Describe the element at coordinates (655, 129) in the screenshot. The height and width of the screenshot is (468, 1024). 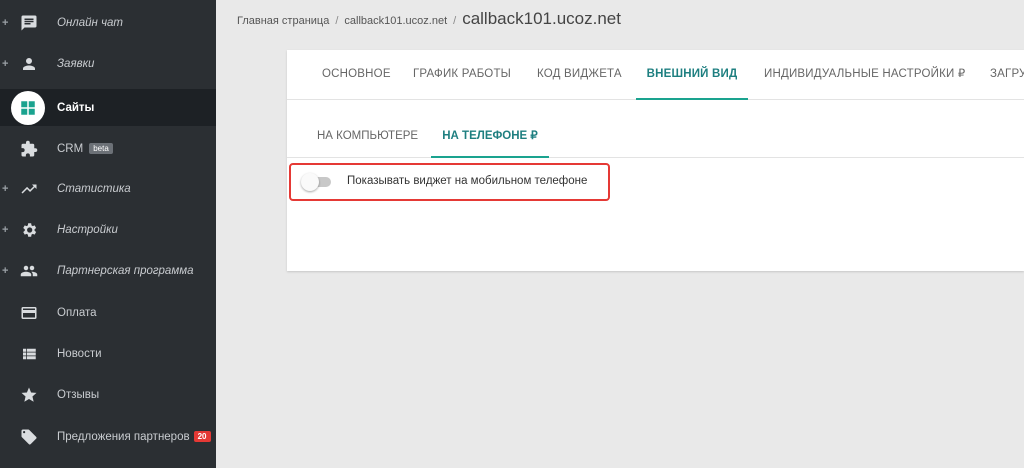
I see `subtab-bar: НА КОМПЬЮТЕРЕ НА ТЕЛЕФОНЕ ₽` at that location.